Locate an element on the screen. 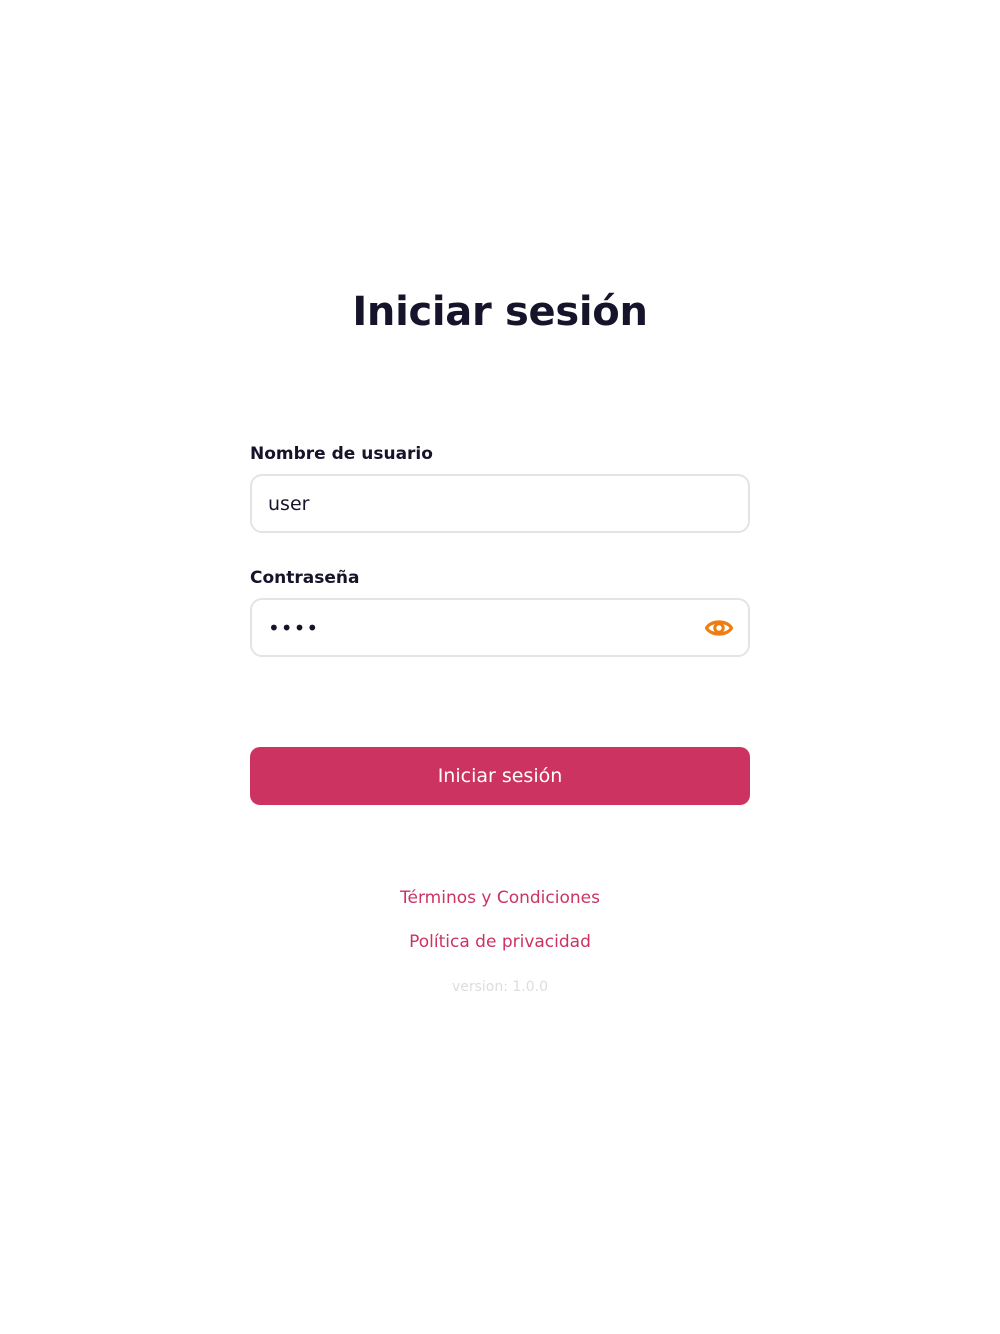 This screenshot has height=1334, width=1000. page-title: Iniciar sesión is located at coordinates (500, 312).